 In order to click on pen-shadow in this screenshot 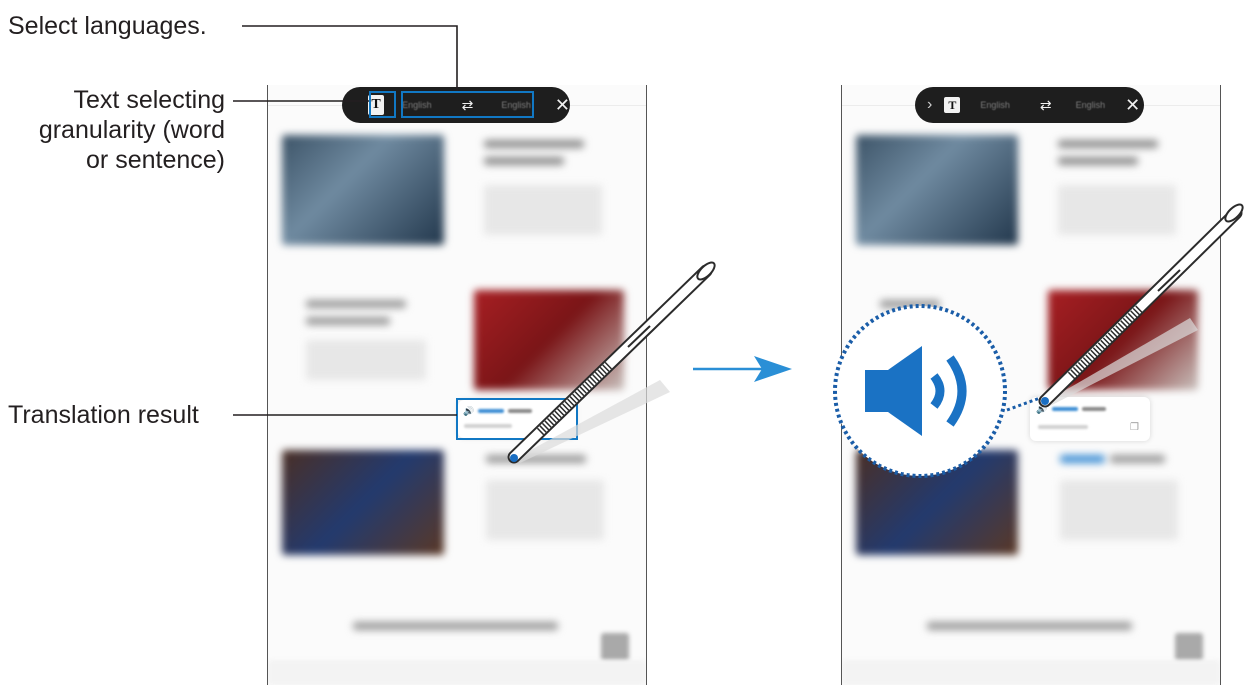, I will do `click(592, 421)`.